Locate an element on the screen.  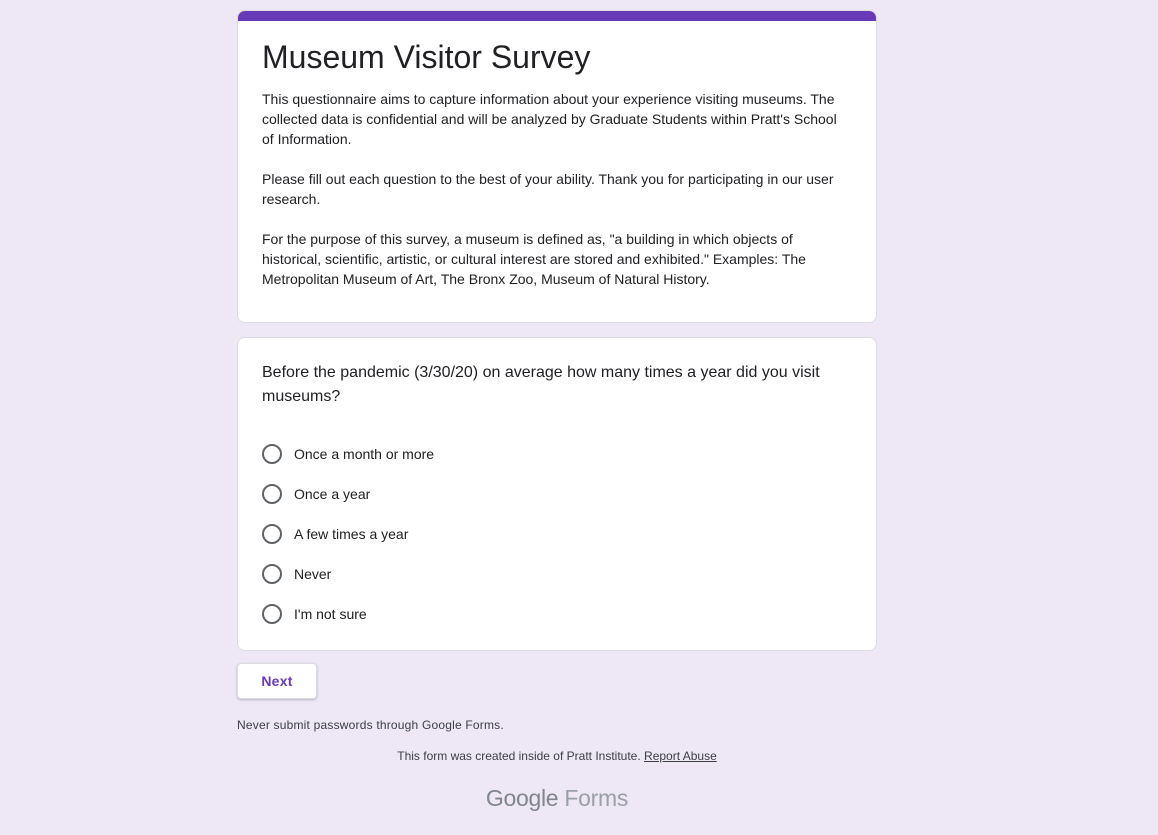
radio-option-label: A few times a year is located at coordinates (351, 534).